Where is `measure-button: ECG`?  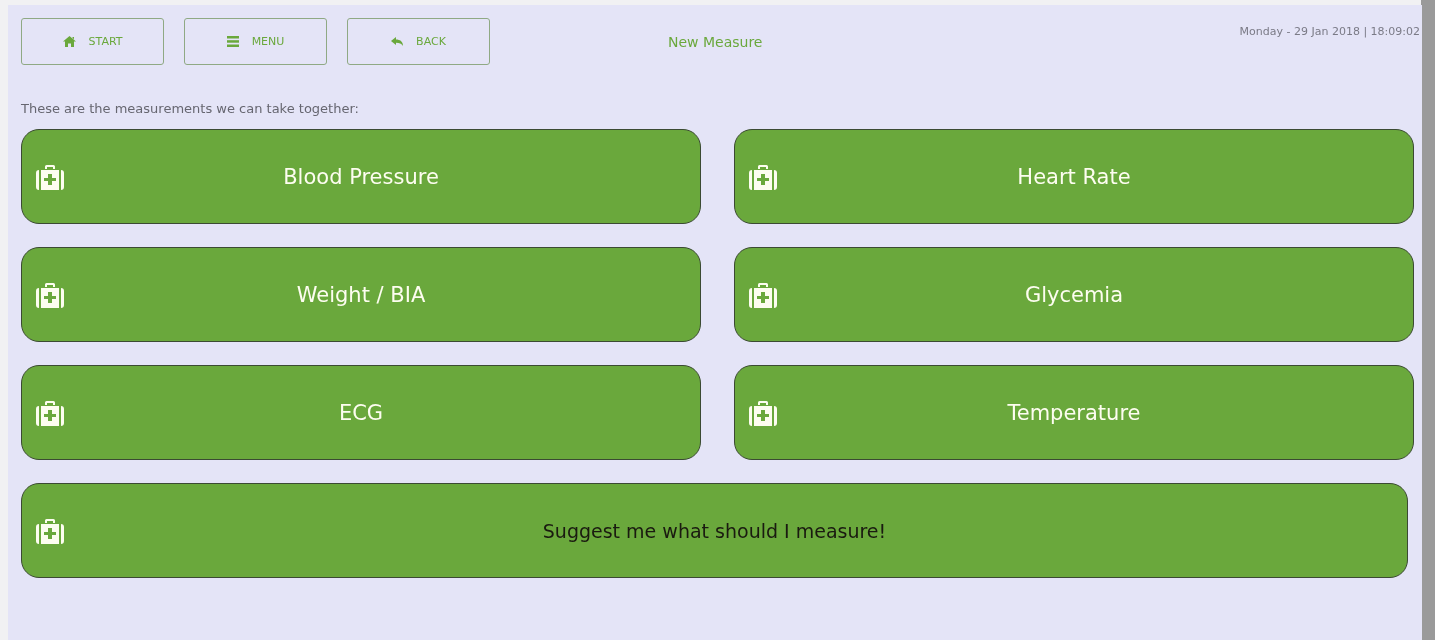
measure-button: ECG is located at coordinates (361, 412).